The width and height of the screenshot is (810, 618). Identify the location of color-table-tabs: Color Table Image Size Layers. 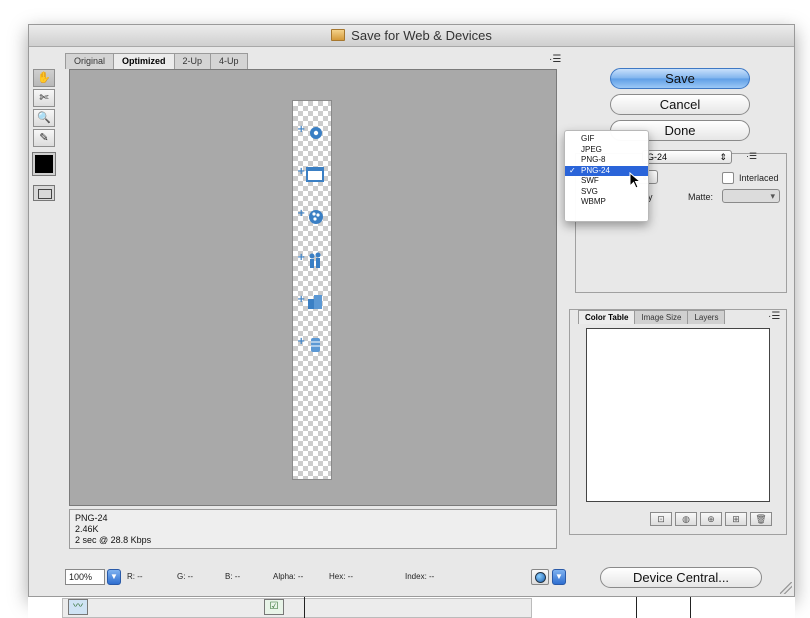
(652, 317).